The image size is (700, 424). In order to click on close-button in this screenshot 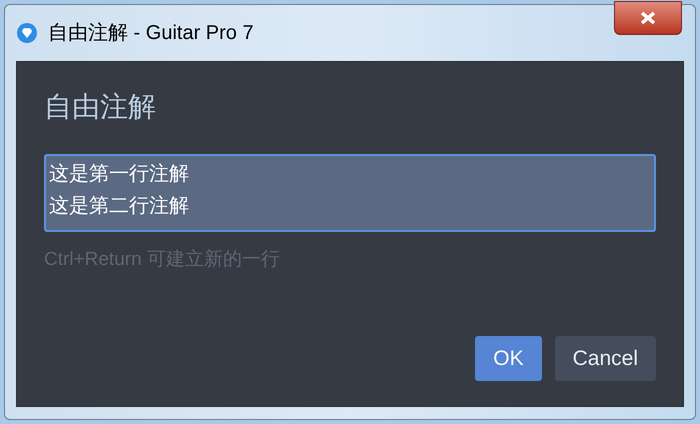, I will do `click(648, 18)`.